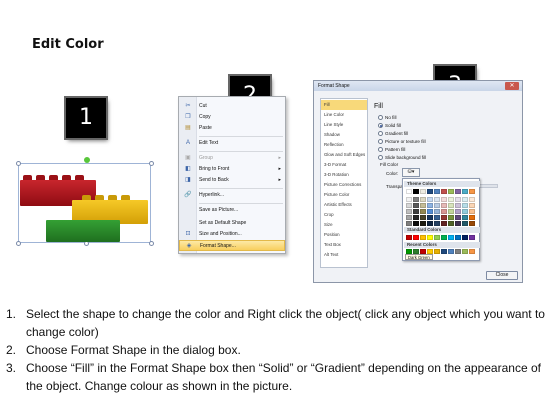  I want to click on nav-item-line-color: Line Color, so click(344, 115).